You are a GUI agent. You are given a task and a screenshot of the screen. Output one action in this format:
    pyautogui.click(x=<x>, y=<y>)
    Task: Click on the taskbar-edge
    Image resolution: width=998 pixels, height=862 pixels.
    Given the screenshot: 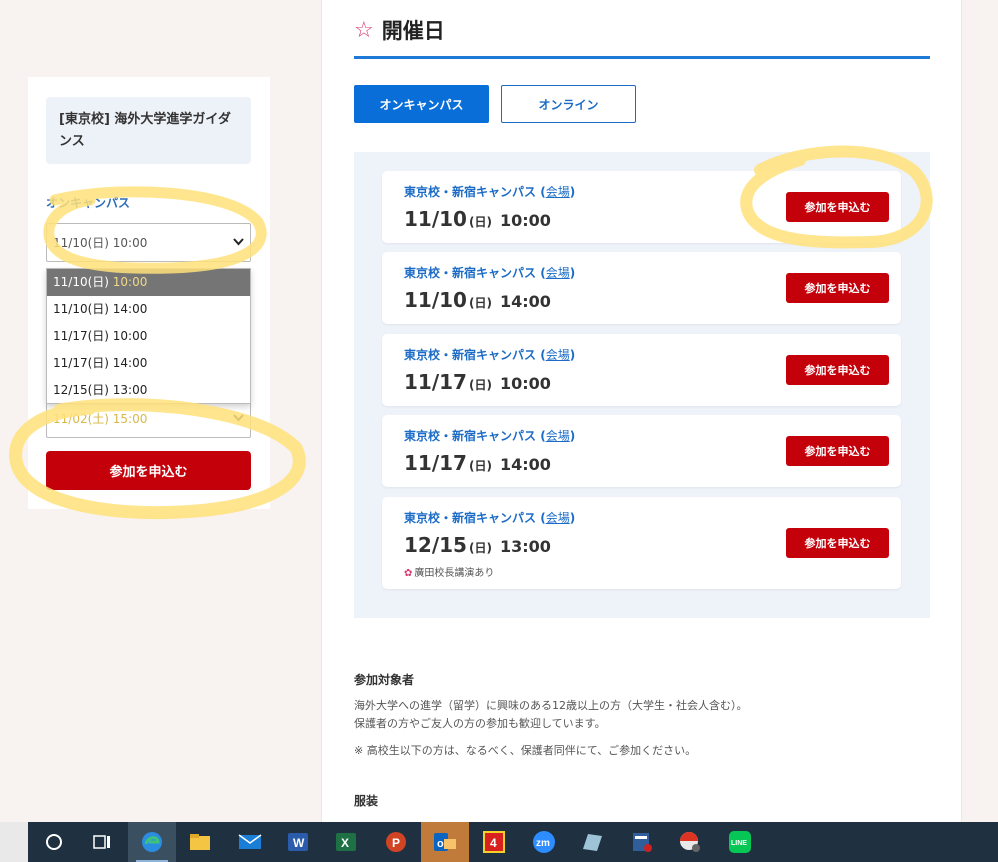 What is the action you would take?
    pyautogui.click(x=14, y=842)
    